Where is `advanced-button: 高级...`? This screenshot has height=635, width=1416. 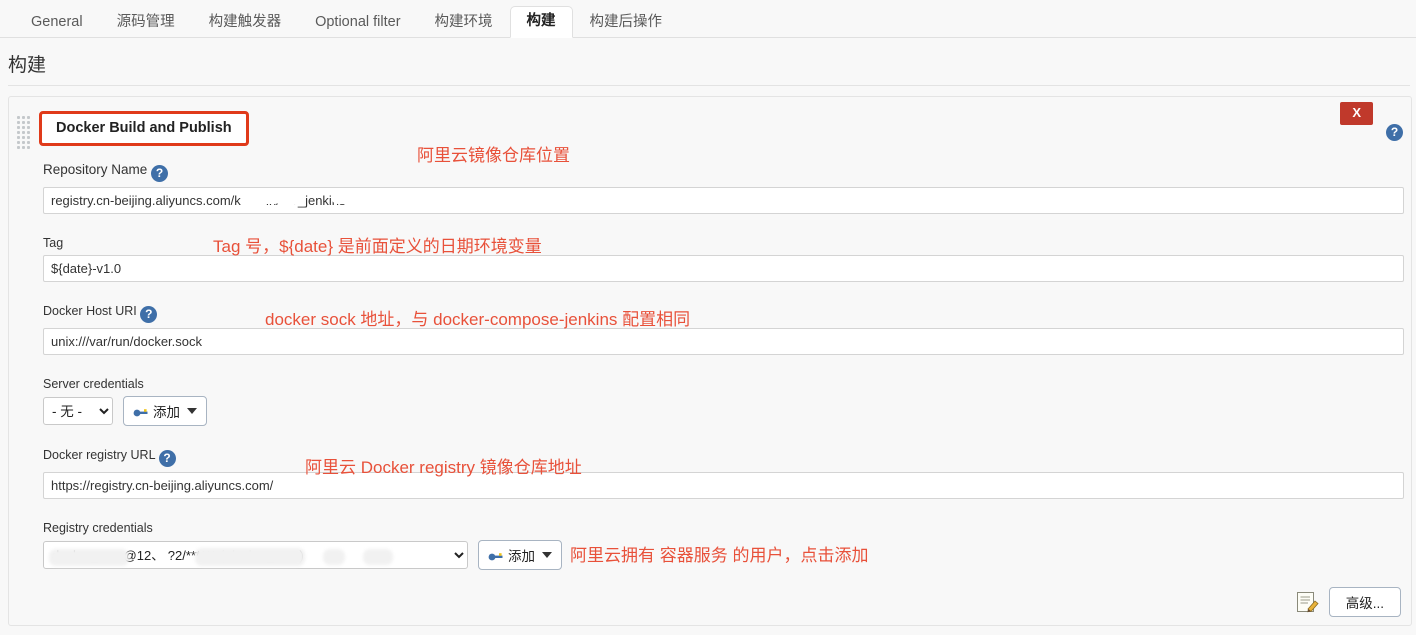
advanced-button: 高级... is located at coordinates (1364, 602).